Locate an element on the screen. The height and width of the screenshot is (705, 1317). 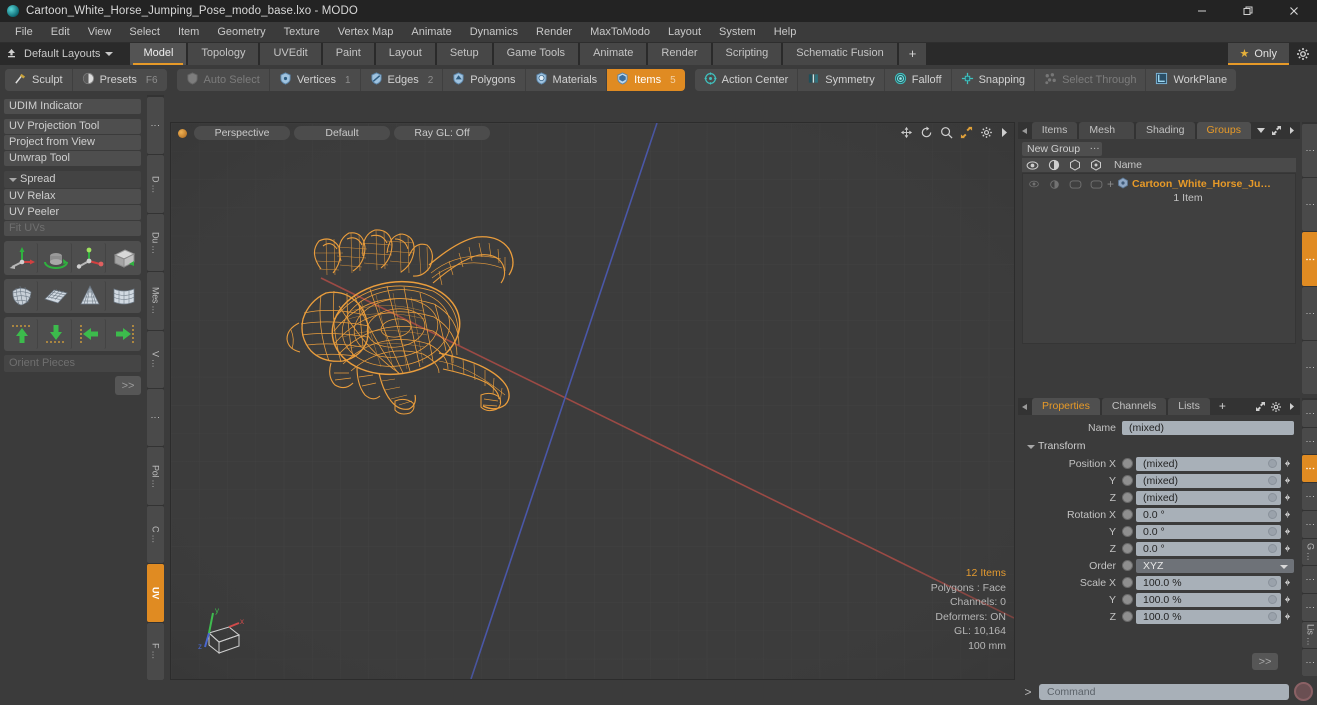
rotate-uv-icon is located at coordinates (56, 258).